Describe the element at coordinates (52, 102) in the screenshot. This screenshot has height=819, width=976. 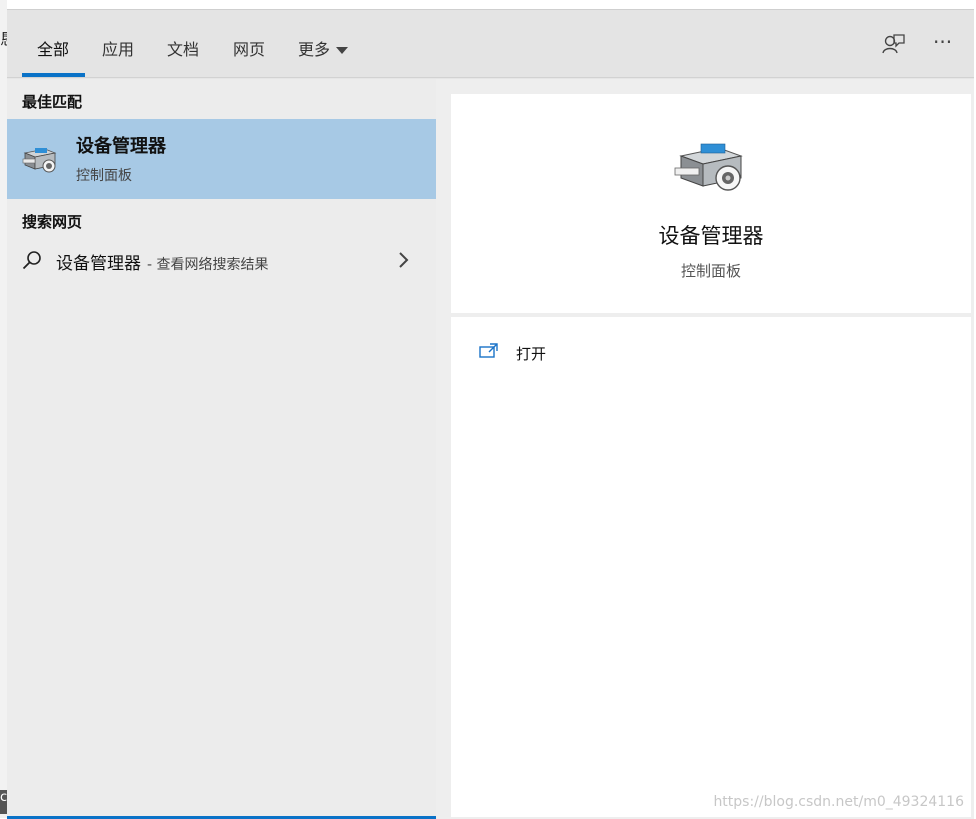
I see `best-match-heading: 最佳匹配` at that location.